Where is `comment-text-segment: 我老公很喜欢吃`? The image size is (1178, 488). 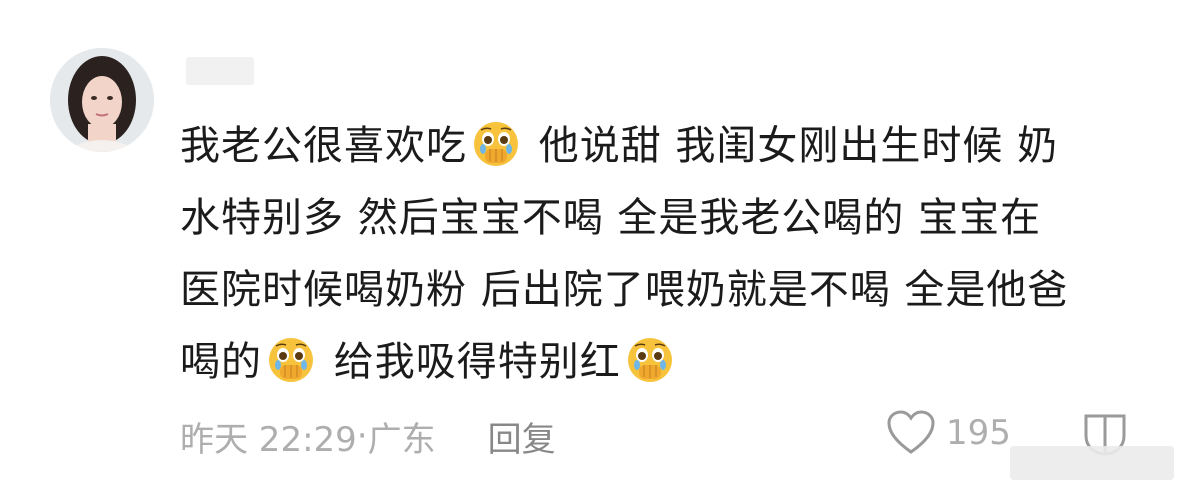 comment-text-segment: 我老公很喜欢吃 is located at coordinates (323, 146).